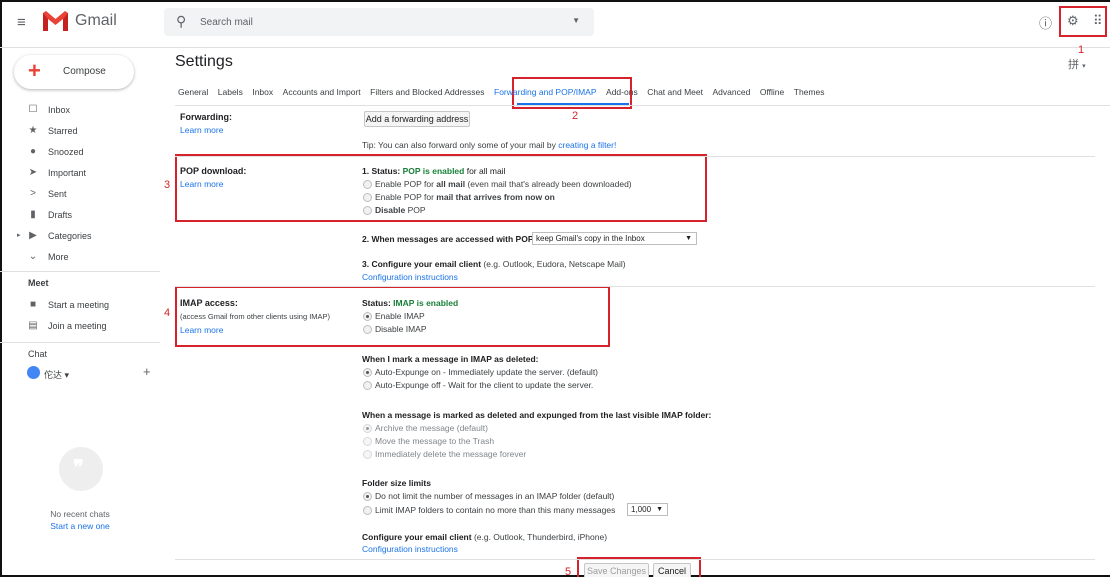  I want to click on enable-imap-label: Enable IMAP, so click(400, 316).